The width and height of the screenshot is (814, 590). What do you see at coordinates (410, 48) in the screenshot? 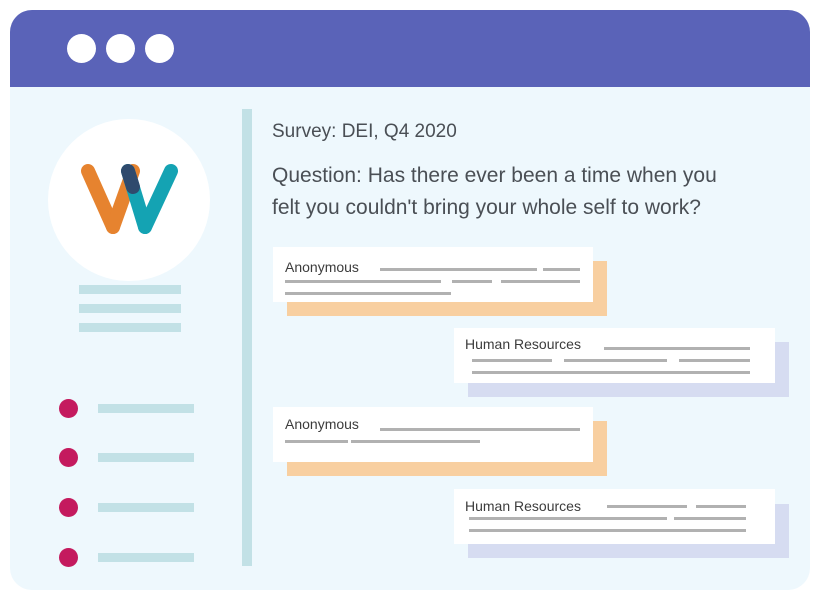
I see `title-bar` at bounding box center [410, 48].